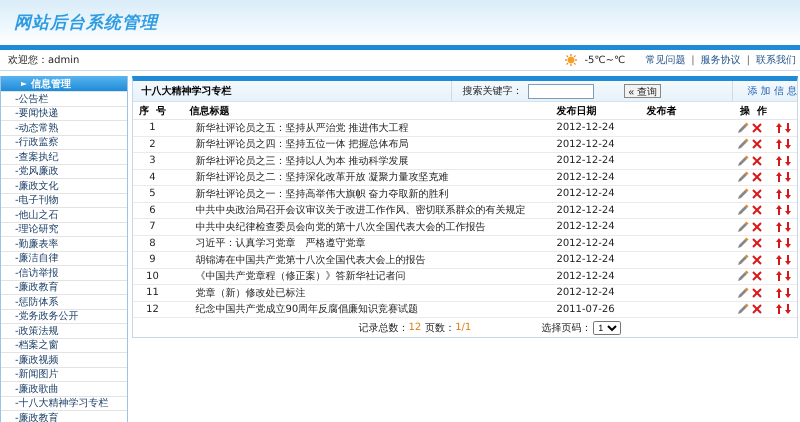 This screenshot has height=422, width=800. Describe the element at coordinates (152, 144) in the screenshot. I see `table-cell-text: 2` at that location.